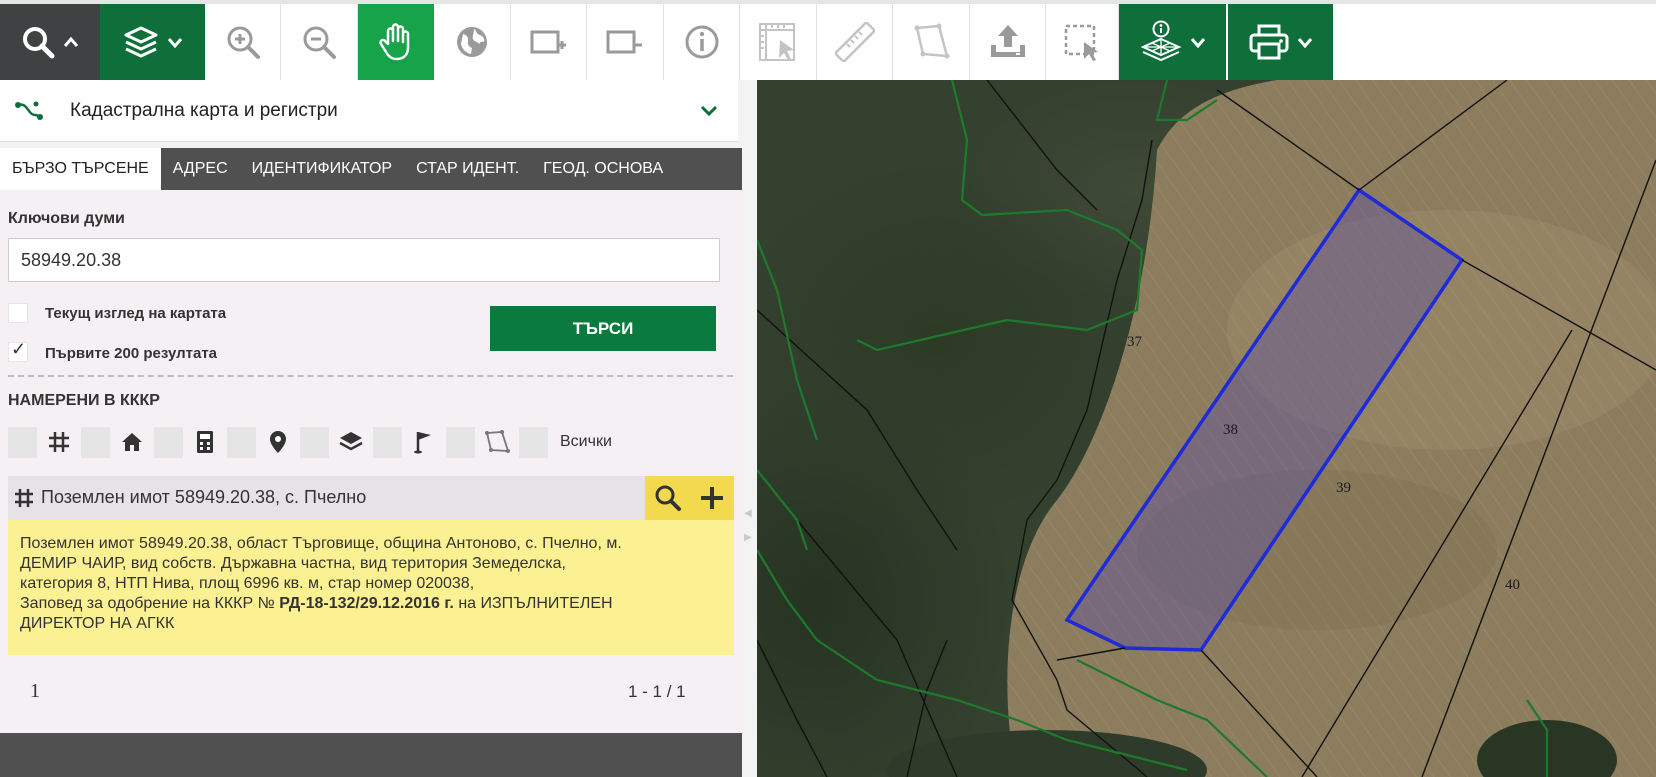 Image resolution: width=1656 pixels, height=777 pixels. What do you see at coordinates (749, 428) in the screenshot?
I see `panel-splitter: ◀ ▶` at bounding box center [749, 428].